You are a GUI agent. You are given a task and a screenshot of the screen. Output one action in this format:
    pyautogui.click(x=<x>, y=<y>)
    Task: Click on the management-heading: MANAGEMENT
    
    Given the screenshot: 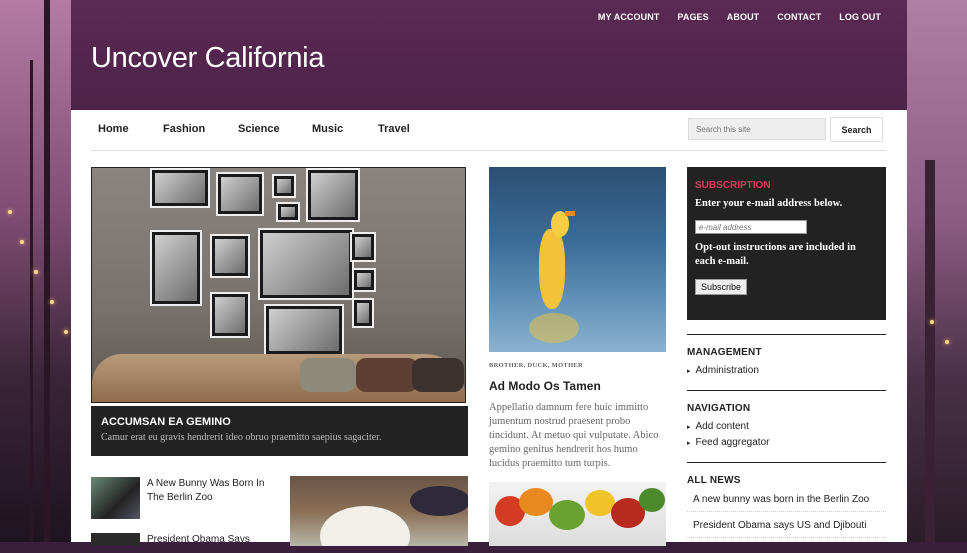 What is the action you would take?
    pyautogui.click(x=724, y=352)
    